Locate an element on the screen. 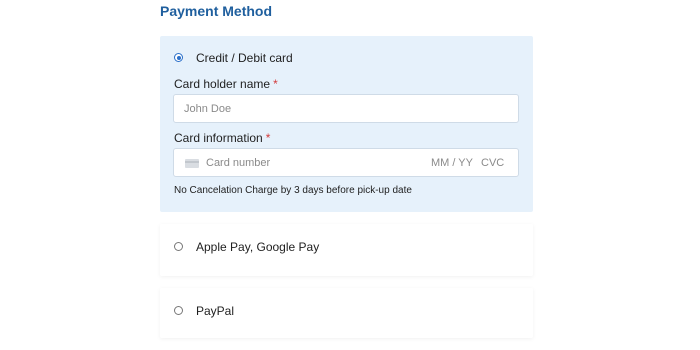 The image size is (700, 350). card-info-label-text: Card information is located at coordinates (218, 138).